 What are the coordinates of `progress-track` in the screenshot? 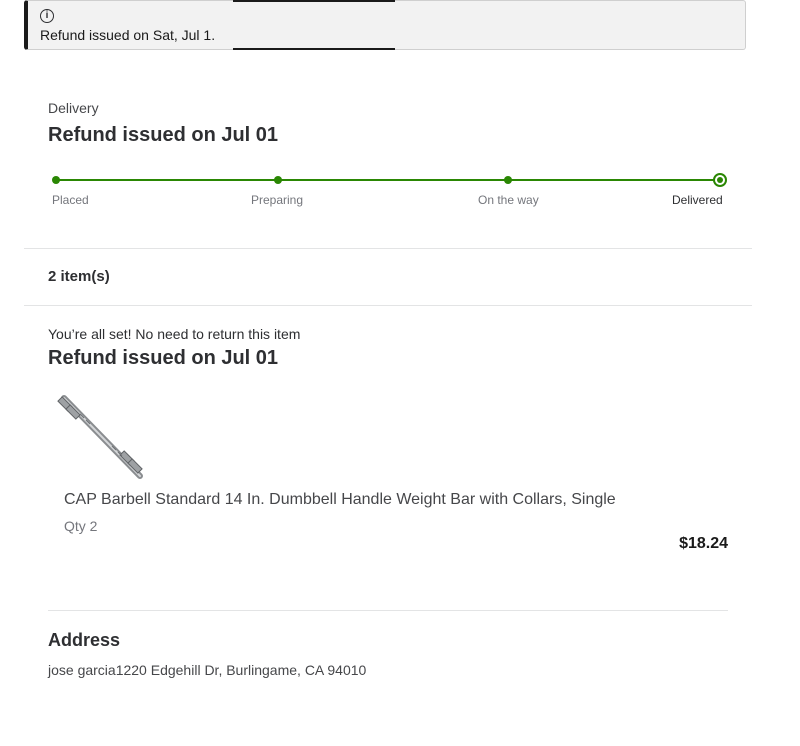 It's located at (388, 180).